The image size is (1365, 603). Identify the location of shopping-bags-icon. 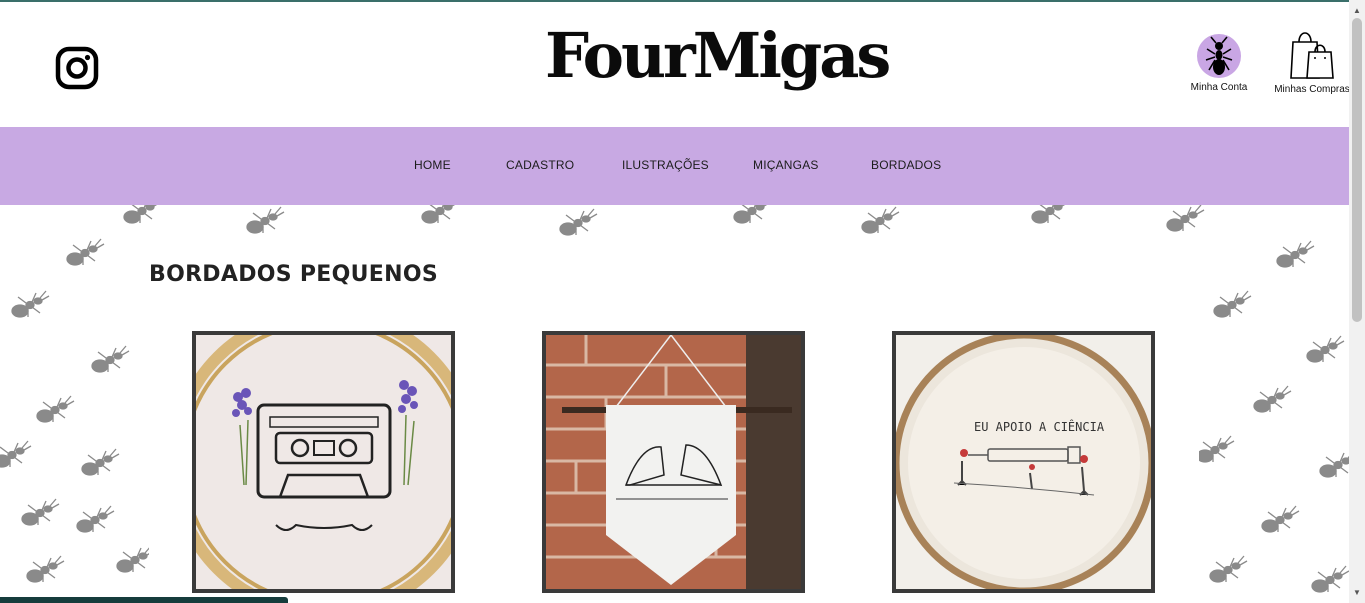
(1312, 54).